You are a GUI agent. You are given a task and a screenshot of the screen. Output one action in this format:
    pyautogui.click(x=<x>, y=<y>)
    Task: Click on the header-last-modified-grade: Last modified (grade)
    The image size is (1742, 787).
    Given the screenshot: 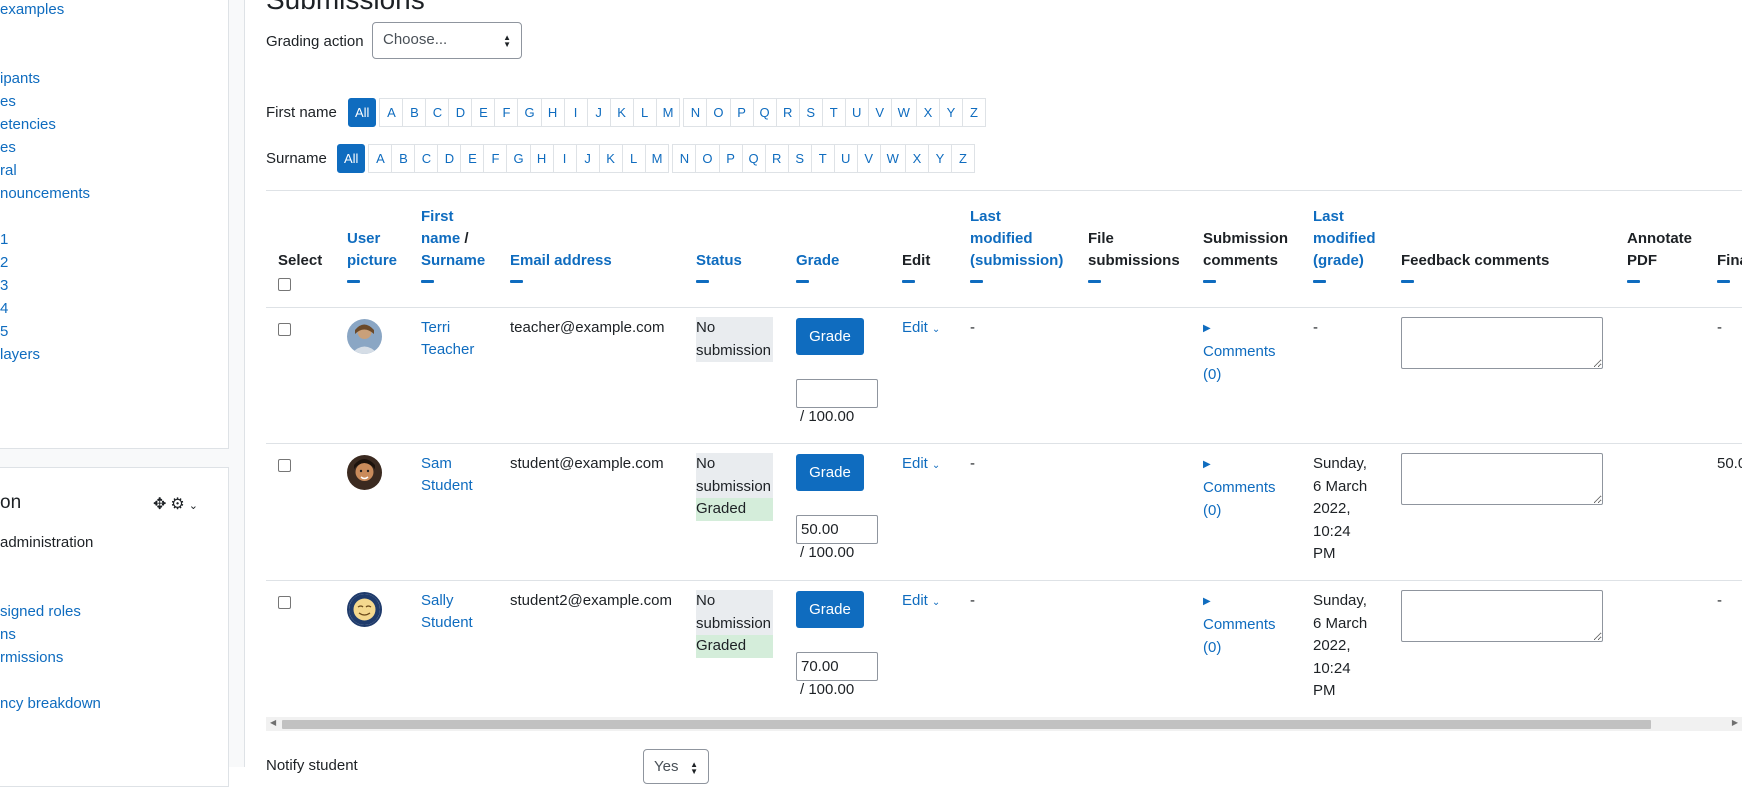 What is the action you would take?
    pyautogui.click(x=1344, y=239)
    